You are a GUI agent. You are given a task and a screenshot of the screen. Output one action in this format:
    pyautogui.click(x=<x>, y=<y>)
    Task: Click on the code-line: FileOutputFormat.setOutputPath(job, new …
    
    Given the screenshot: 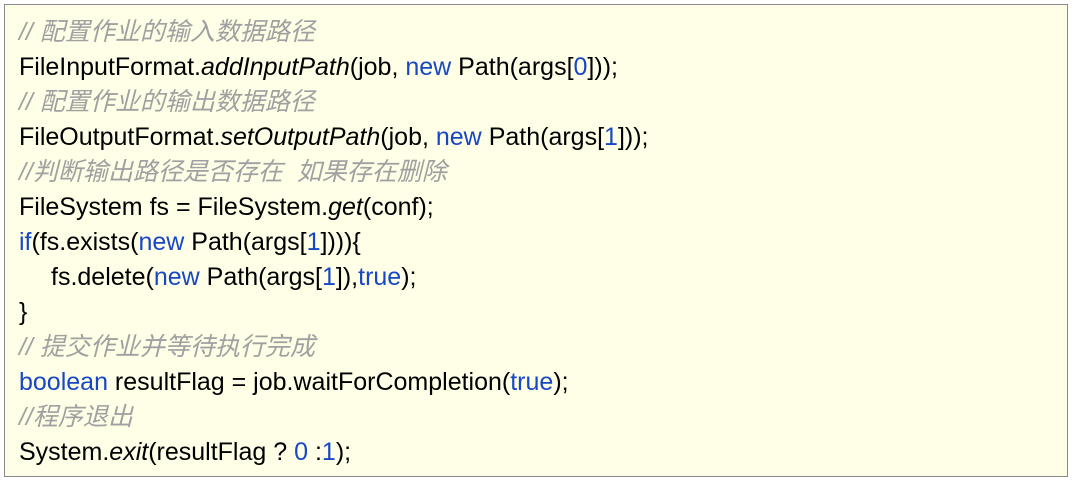 What is the action you would take?
    pyautogui.click(x=543, y=137)
    